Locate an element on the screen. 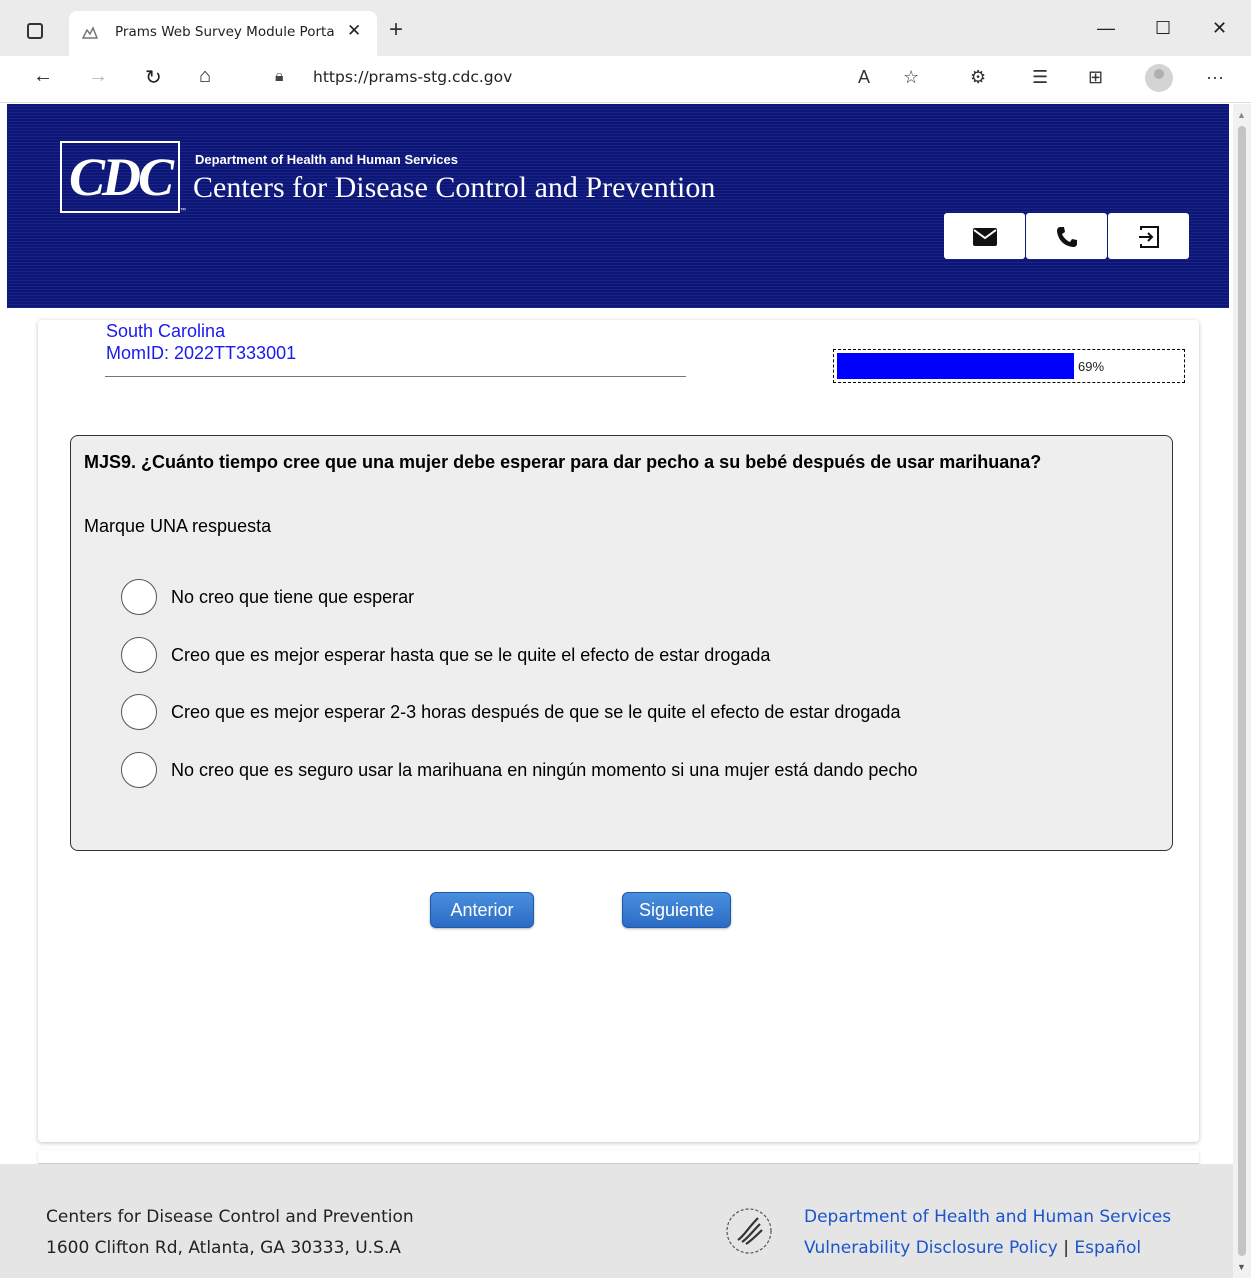 The width and height of the screenshot is (1251, 1278). forward-arrow-icon: → is located at coordinates (98, 76).